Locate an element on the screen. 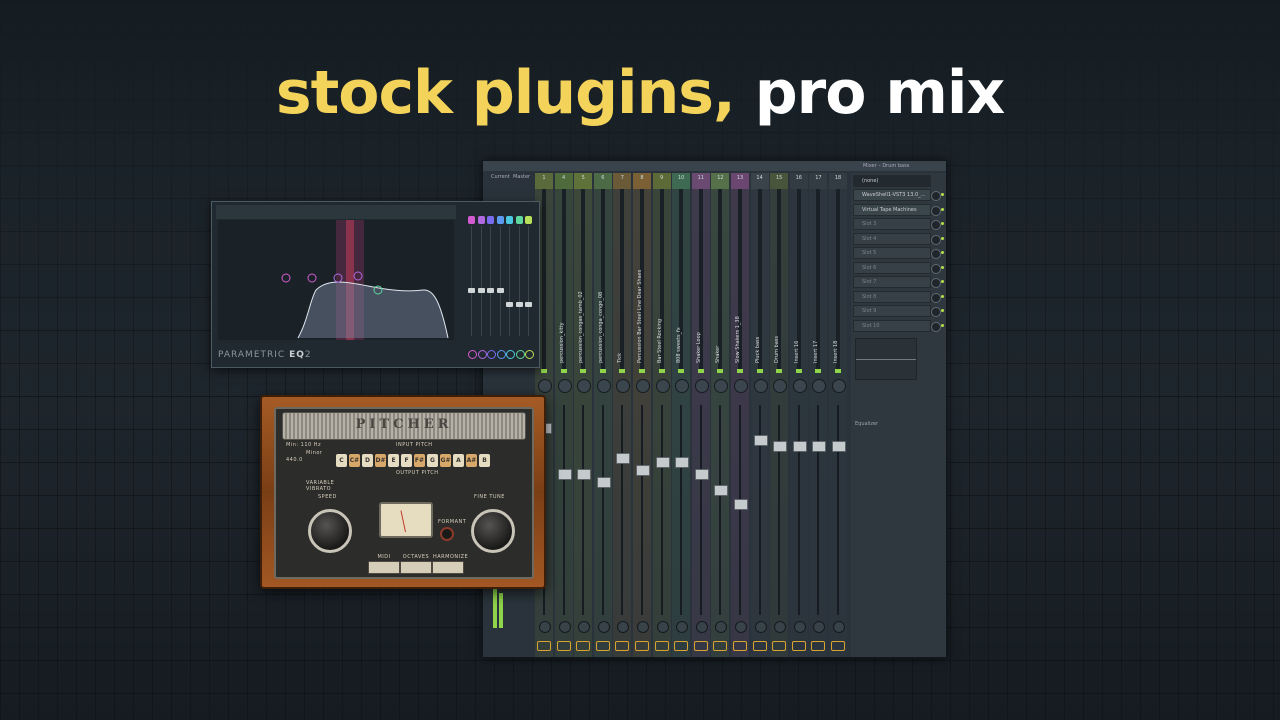  formant-button is located at coordinates (447, 534).